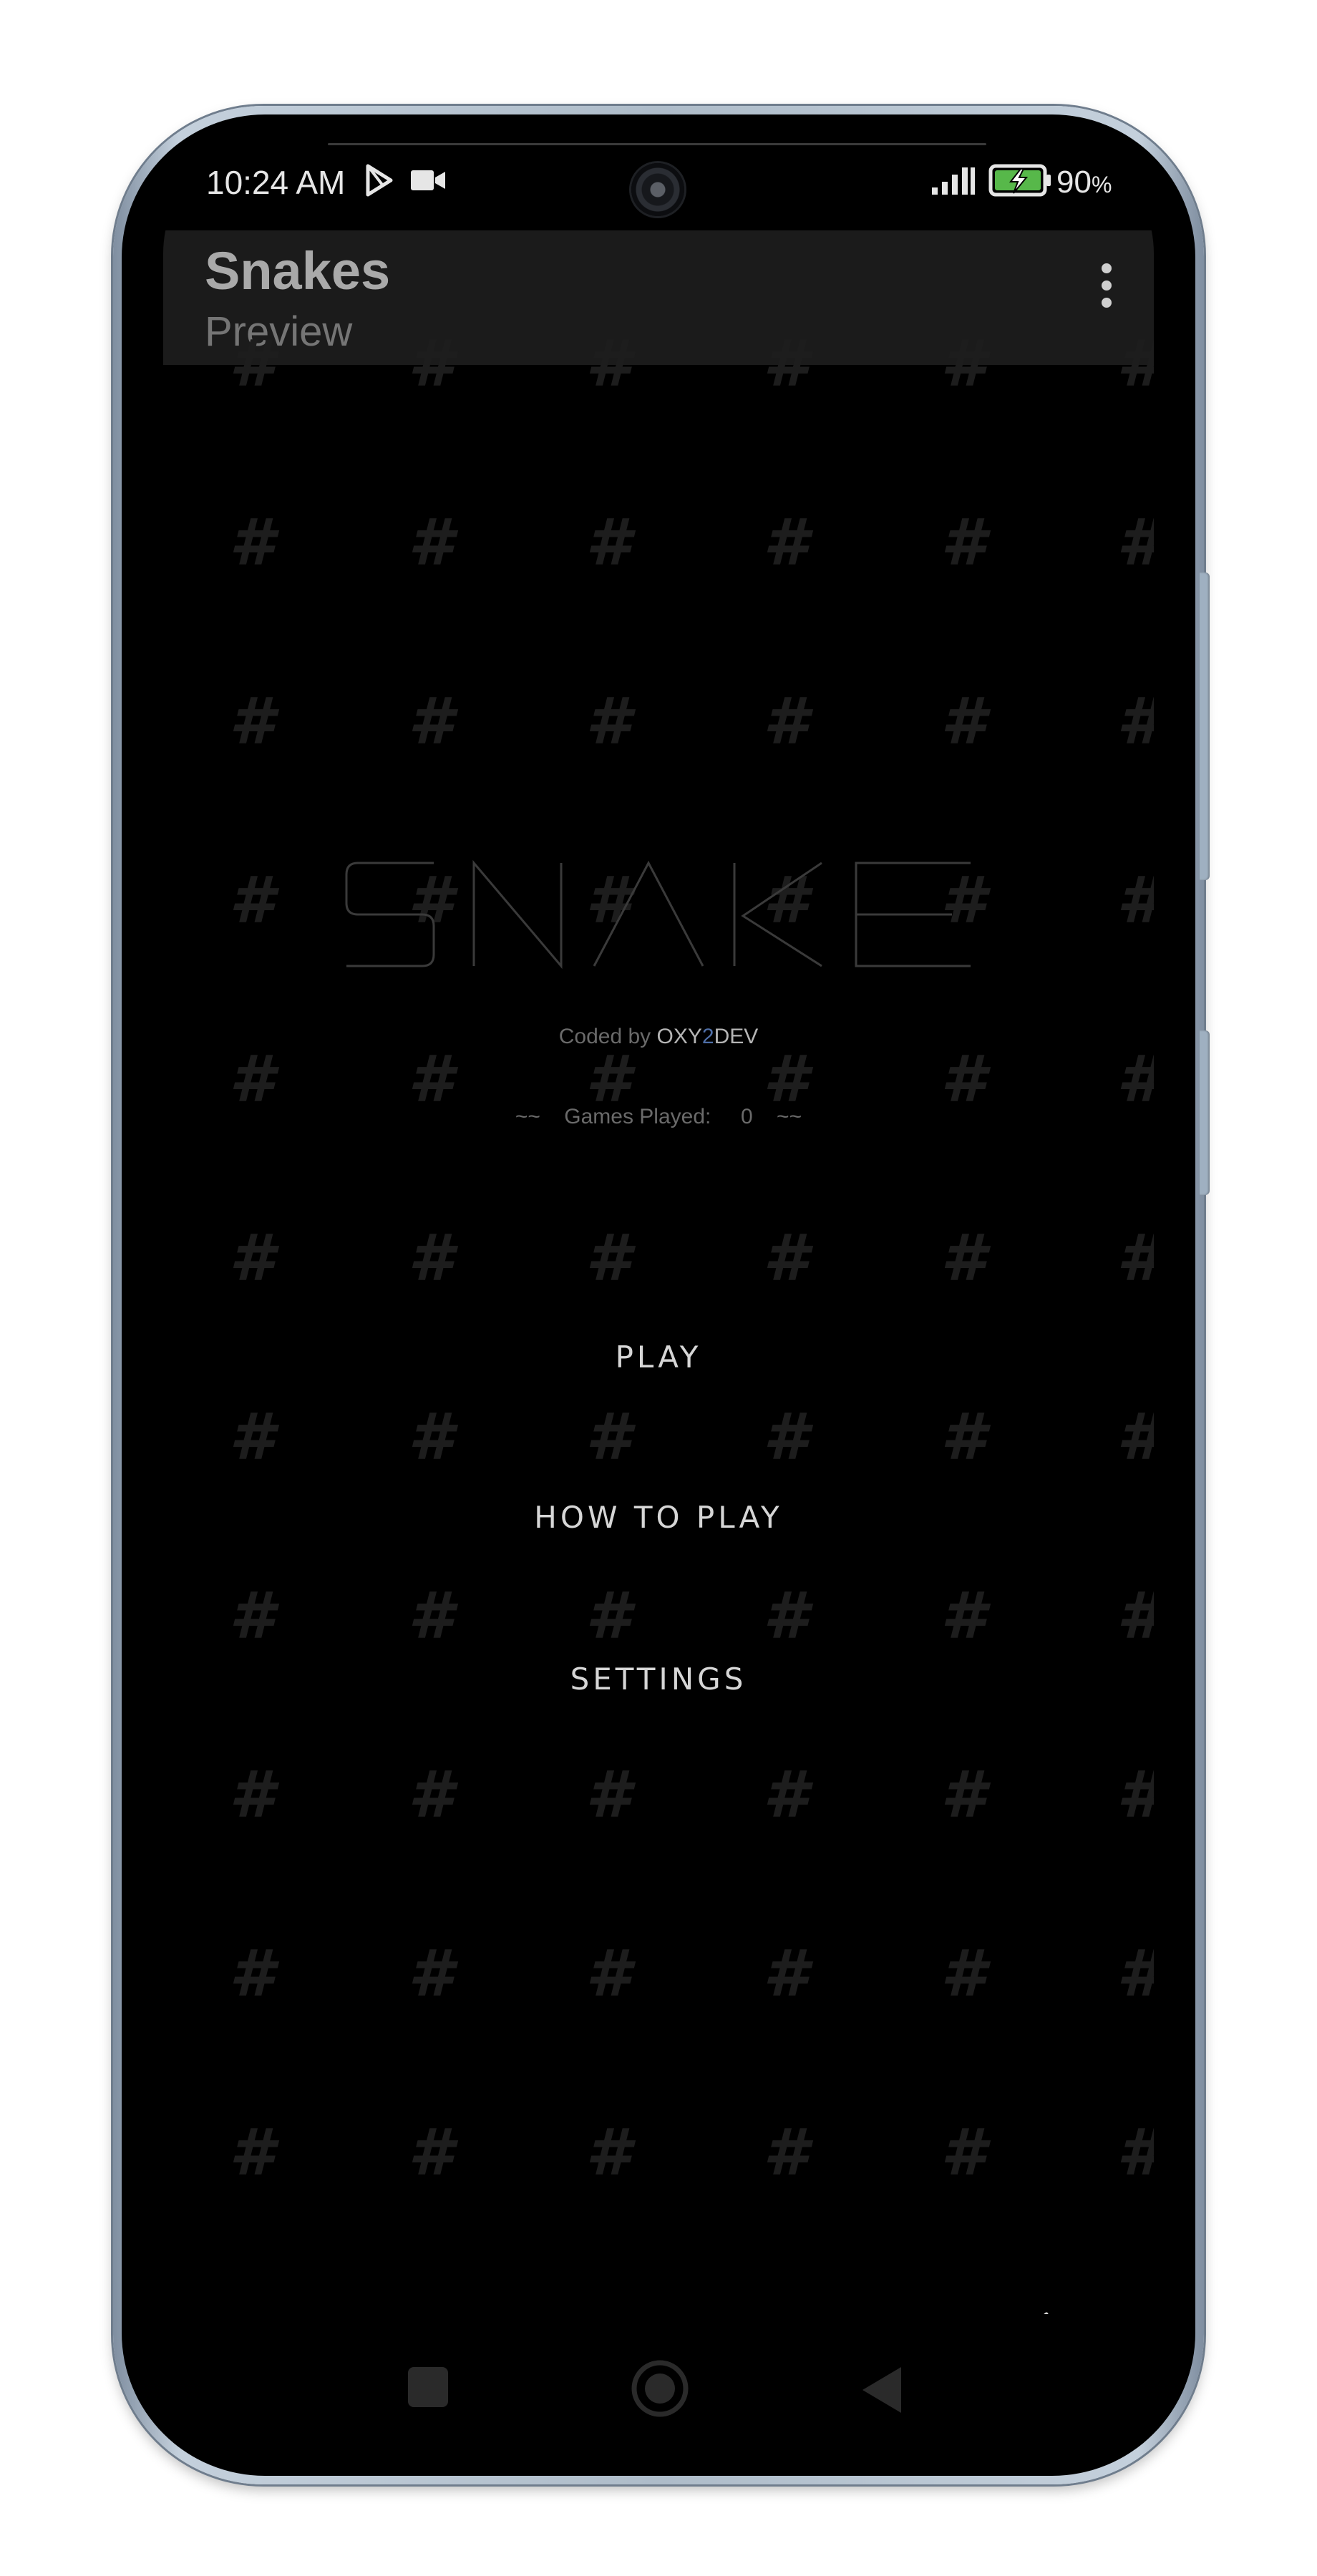 The image size is (1317, 2576). Describe the element at coordinates (658, 297) in the screenshot. I see `app-bar: Snakes Preview` at that location.